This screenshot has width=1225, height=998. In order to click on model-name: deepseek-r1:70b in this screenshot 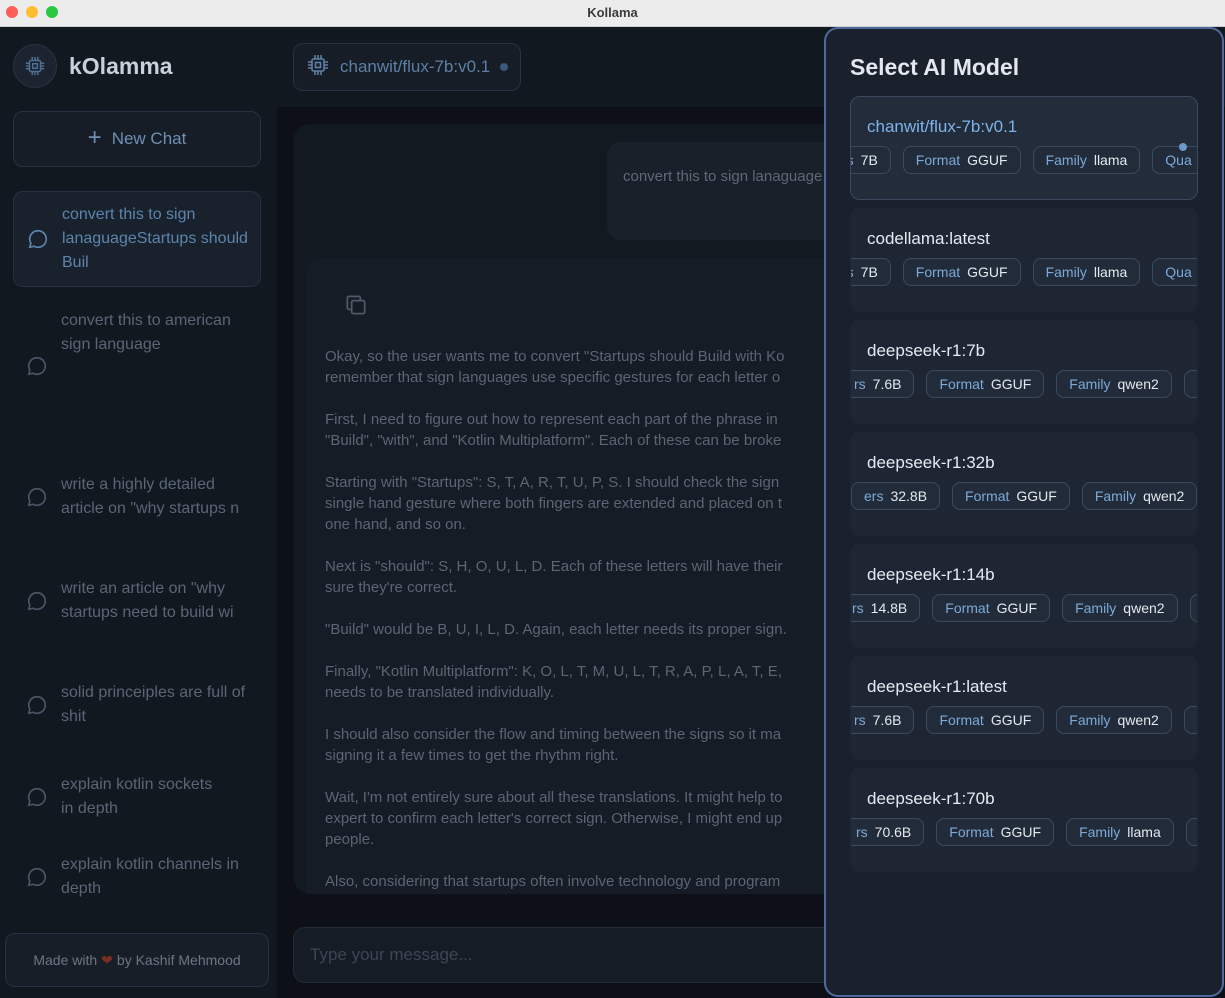, I will do `click(931, 798)`.